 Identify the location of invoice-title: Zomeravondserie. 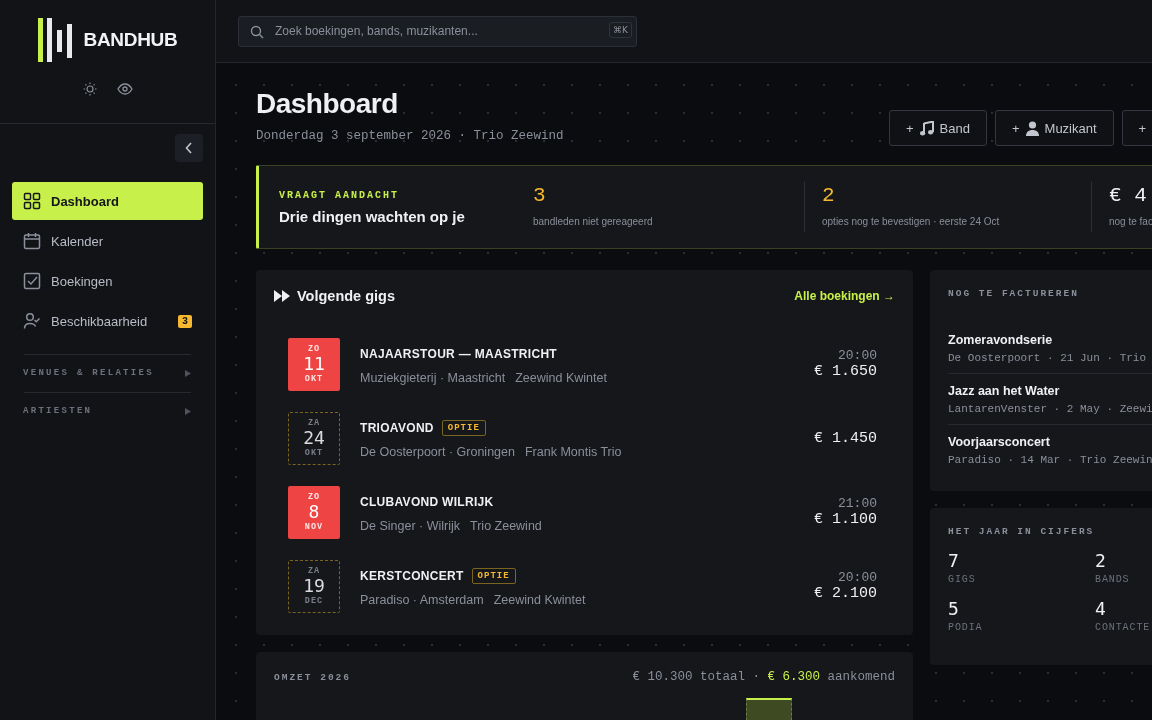
(1001, 340).